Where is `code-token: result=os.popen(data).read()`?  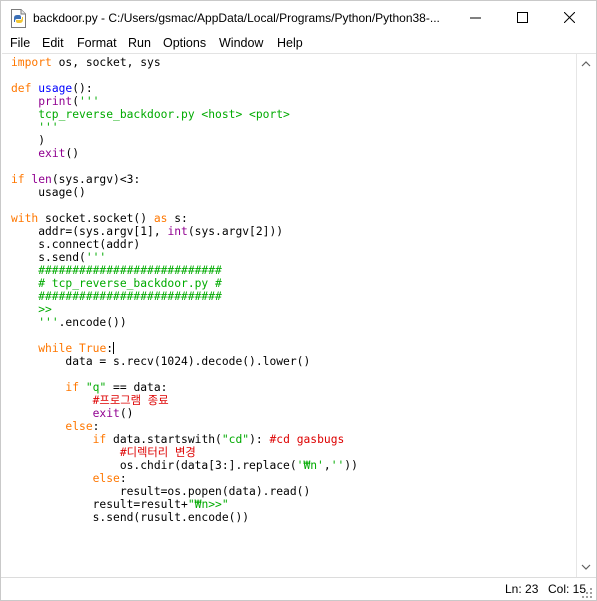 code-token: result=os.popen(data).read() is located at coordinates (161, 491).